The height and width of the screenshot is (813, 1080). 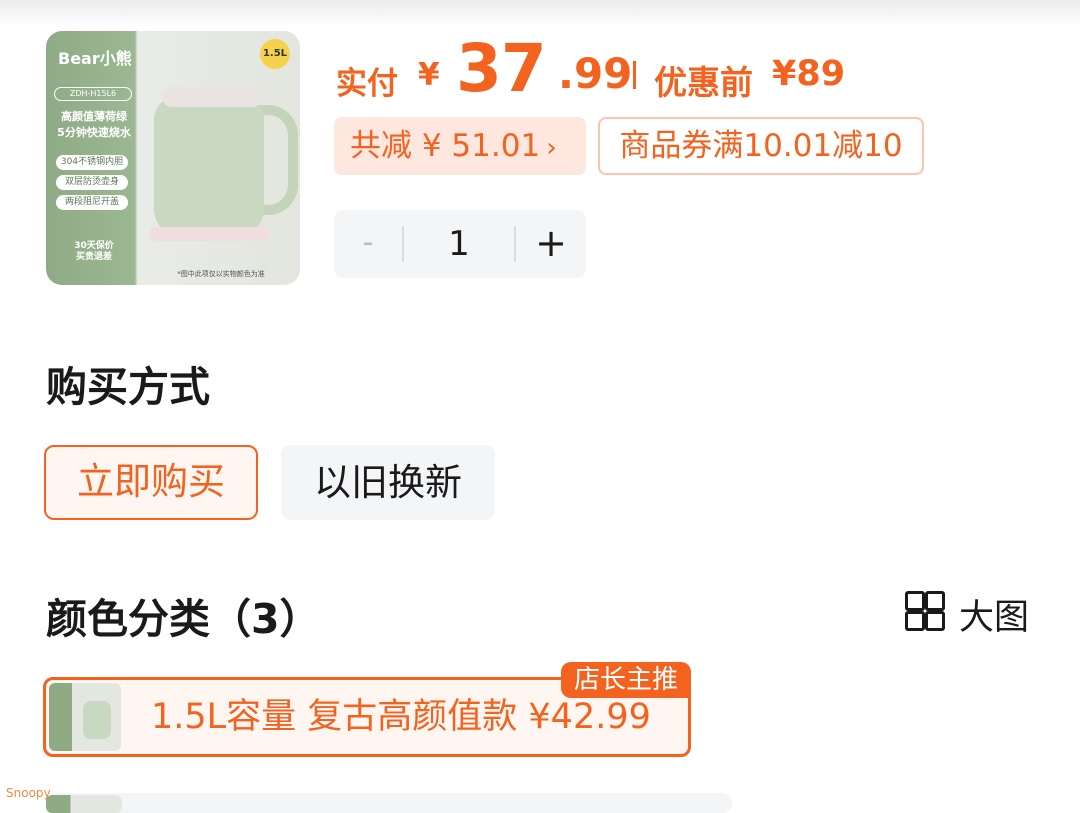 What do you see at coordinates (94, 125) in the screenshot?
I see `product-slogan: 高颜值薄荷绿 5分钟快速烧水` at bounding box center [94, 125].